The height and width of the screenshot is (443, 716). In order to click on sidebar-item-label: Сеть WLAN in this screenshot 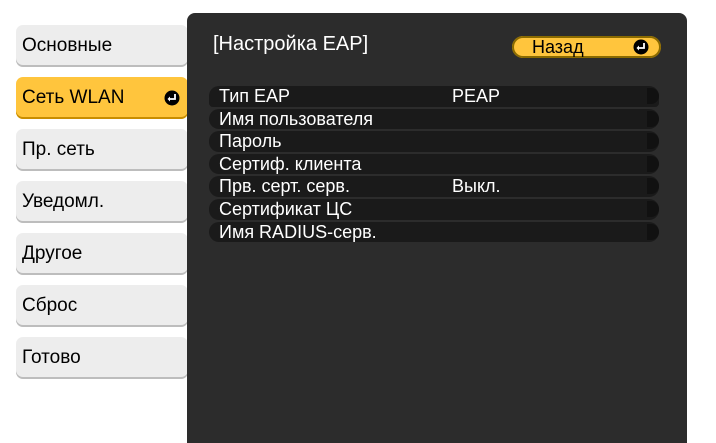, I will do `click(73, 97)`.